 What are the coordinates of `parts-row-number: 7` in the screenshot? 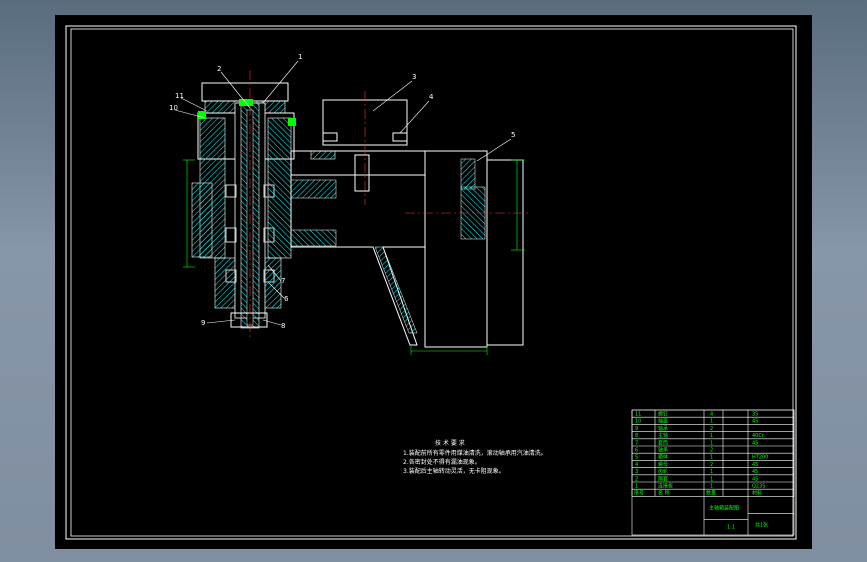 It's located at (636, 443).